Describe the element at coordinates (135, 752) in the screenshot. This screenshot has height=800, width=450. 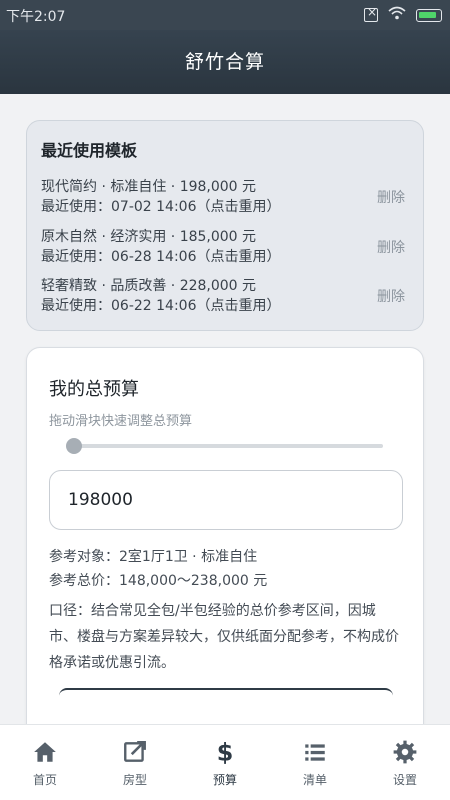
I see `edit-icon` at that location.